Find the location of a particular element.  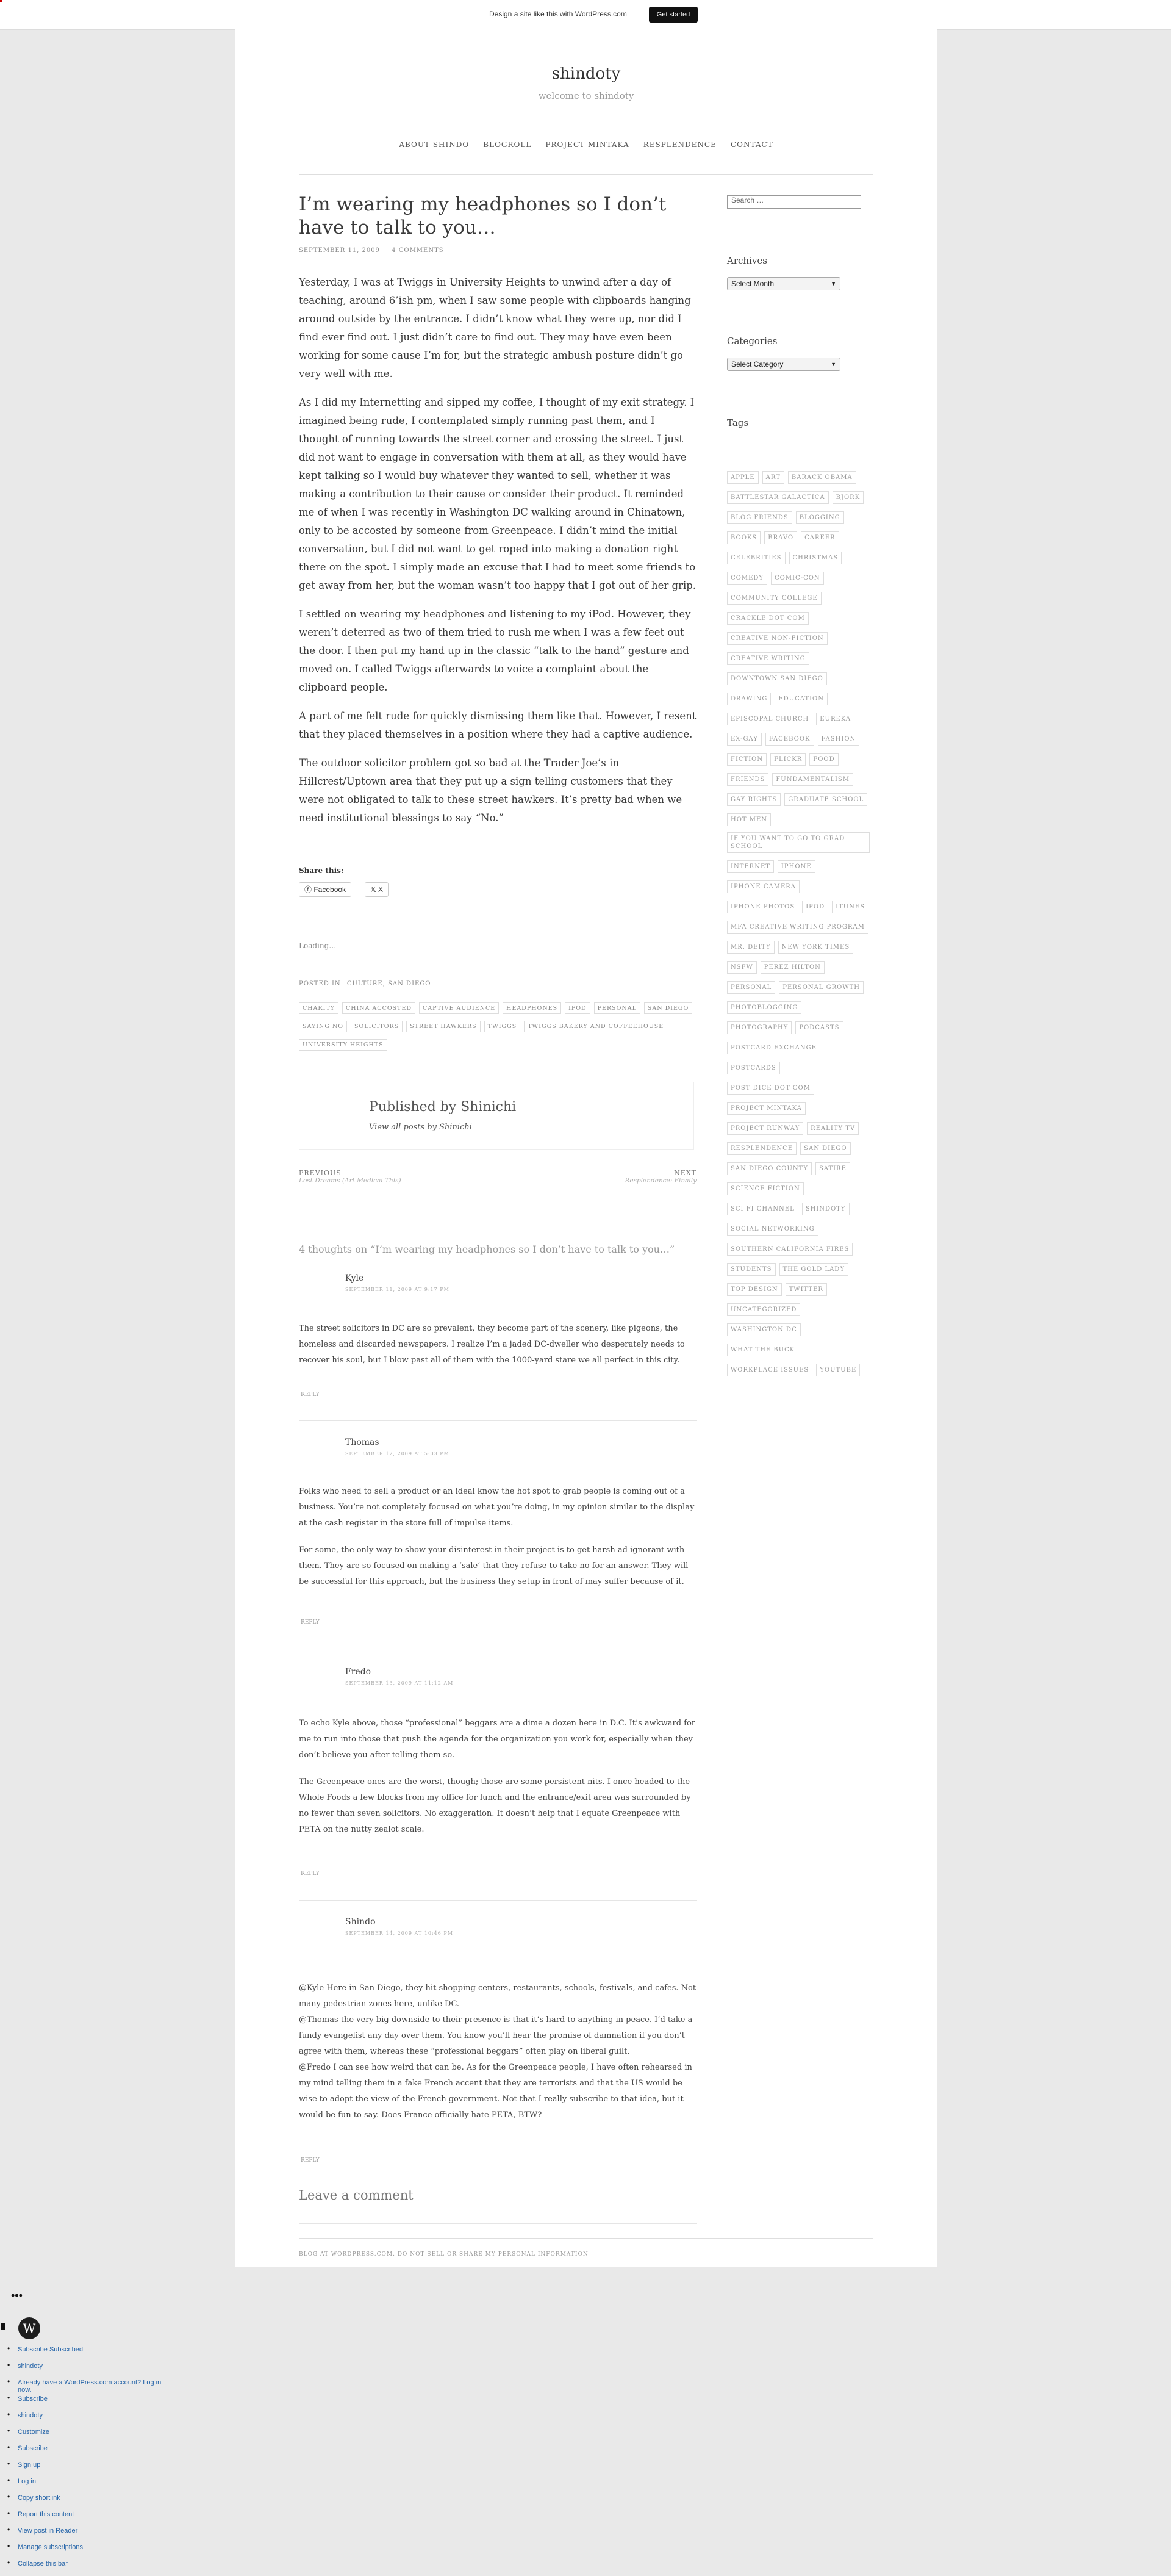

admin-action-item: Copy shortlink is located at coordinates (90, 2501).